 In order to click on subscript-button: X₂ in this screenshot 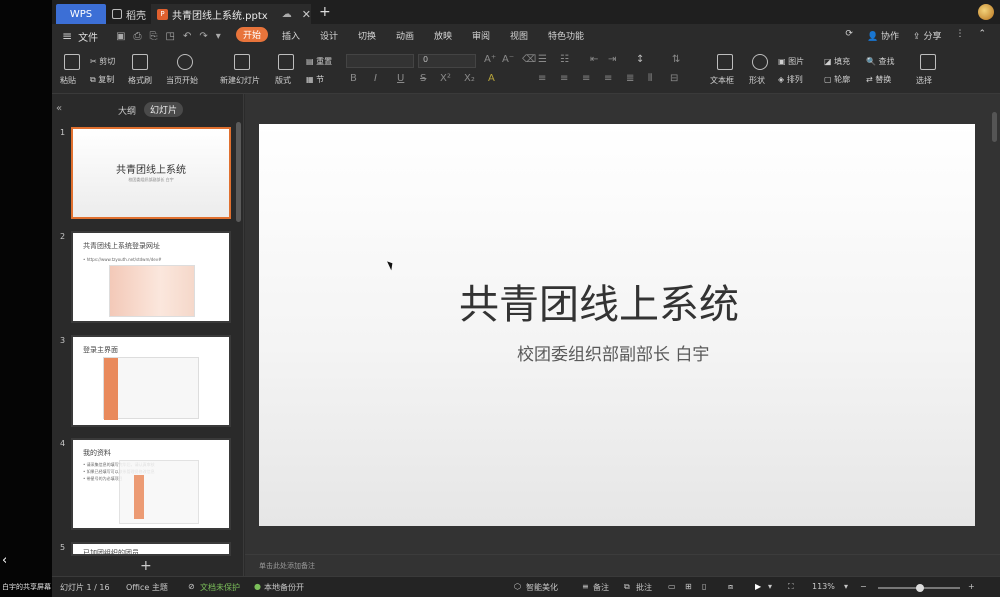, I will do `click(469, 78)`.